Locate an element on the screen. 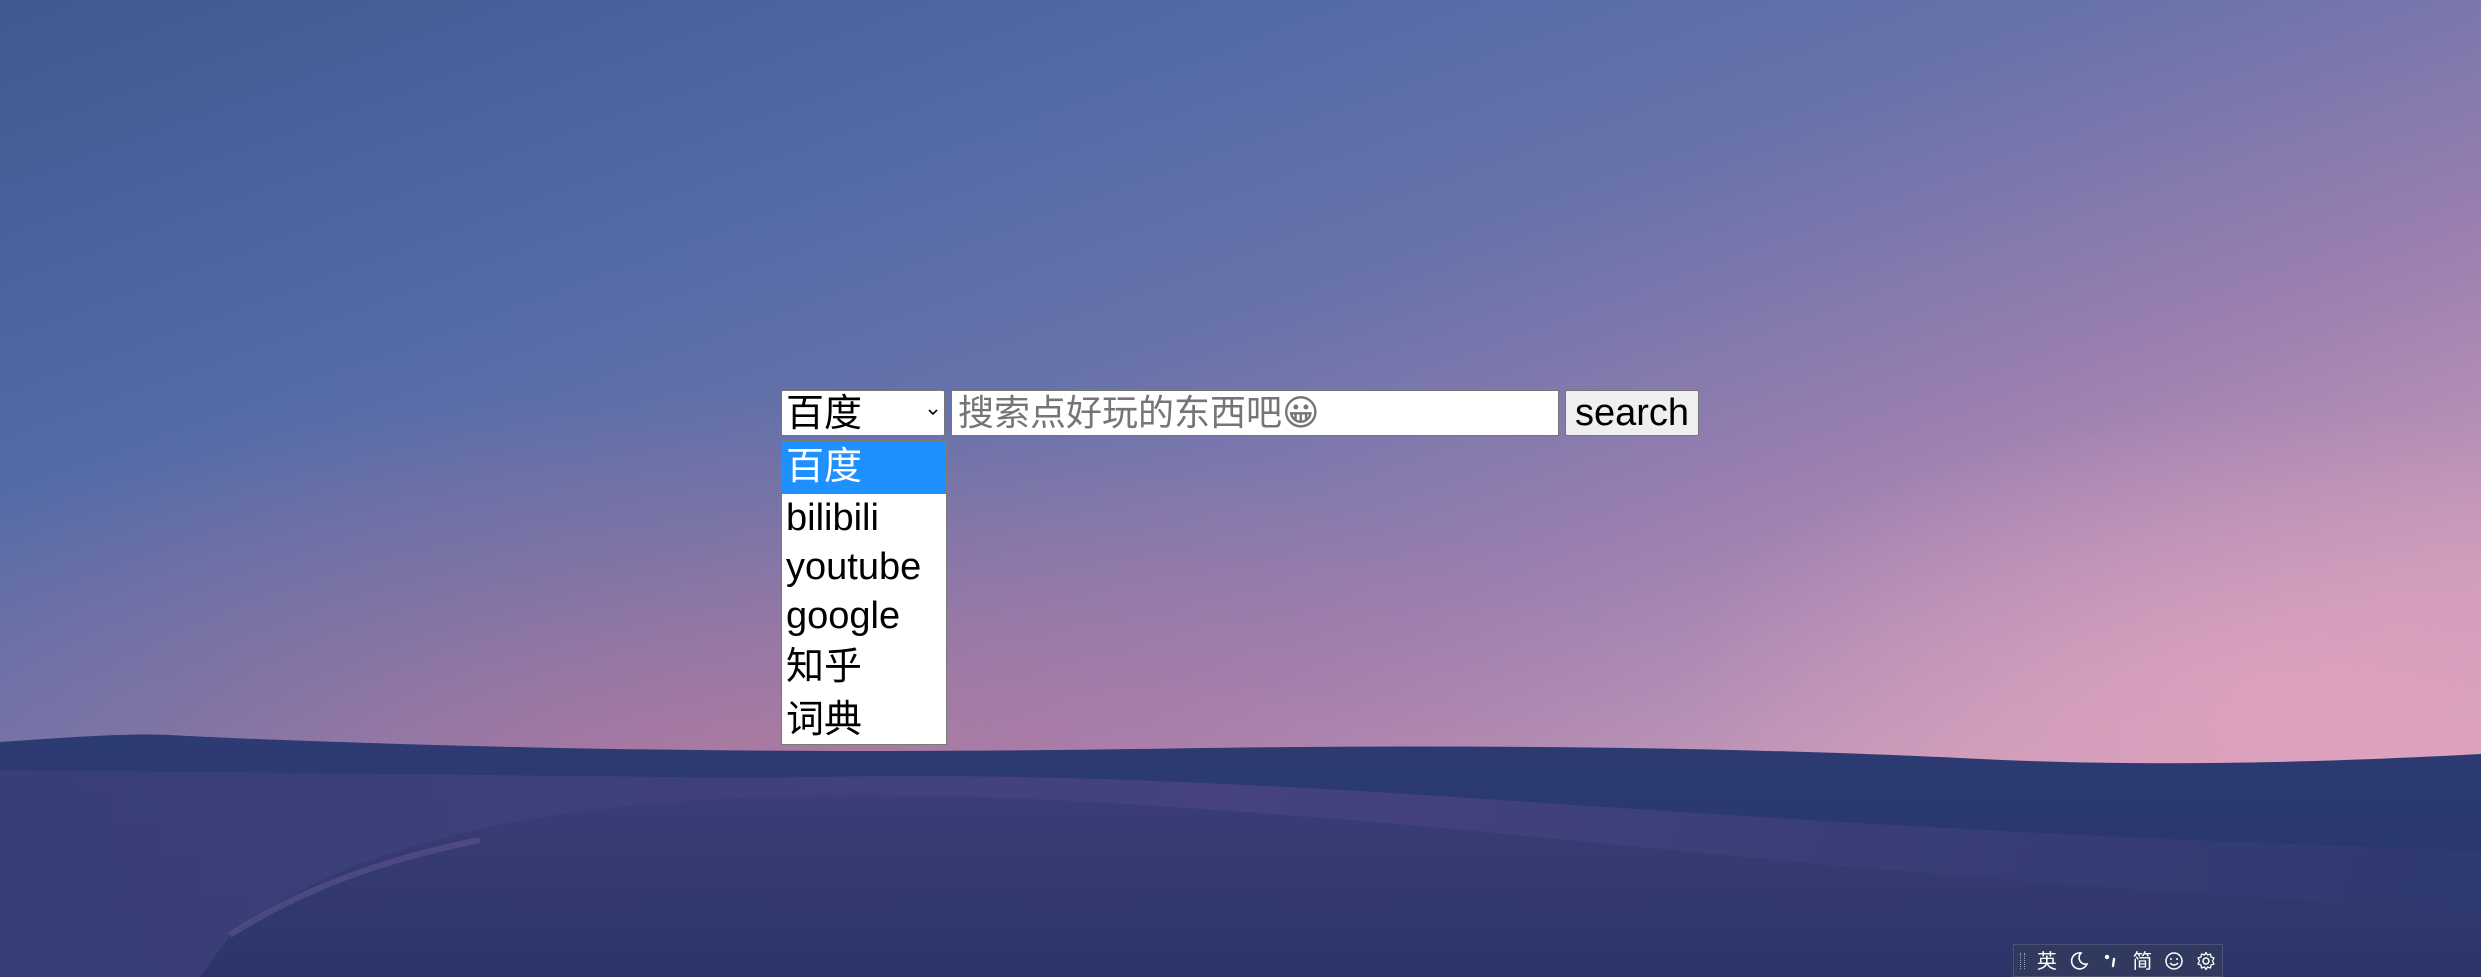  engine-option-bilibili: bilibili is located at coordinates (864, 518).